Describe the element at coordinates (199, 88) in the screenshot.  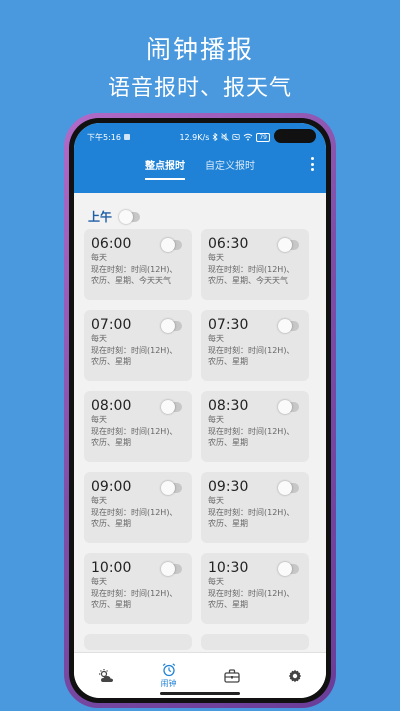
I see `promo-subtitle: 语音报时、报天气` at that location.